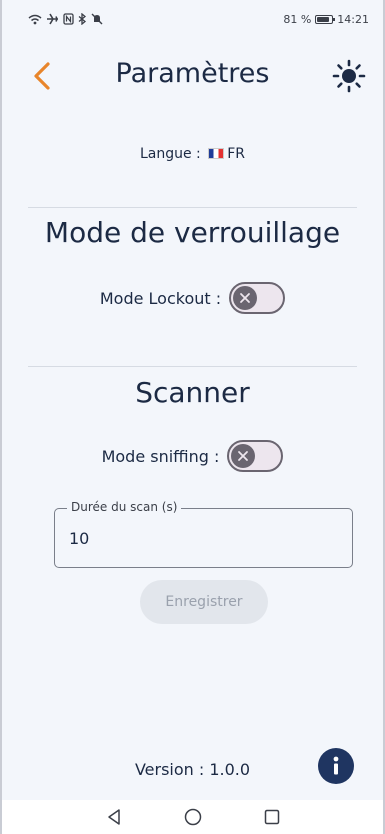 Image resolution: width=385 pixels, height=834 pixels. I want to click on sniffing-toggle, so click(255, 456).